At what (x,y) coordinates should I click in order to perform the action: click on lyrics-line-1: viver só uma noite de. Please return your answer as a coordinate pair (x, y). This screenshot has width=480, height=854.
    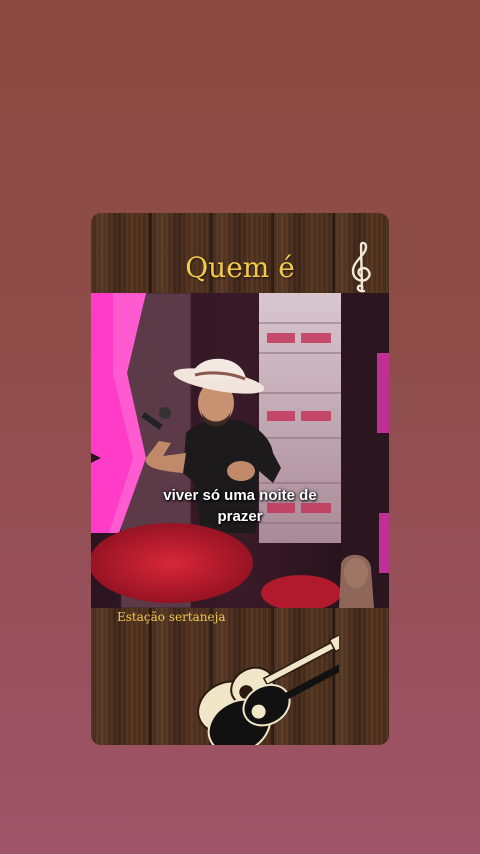
    Looking at the image, I should click on (240, 495).